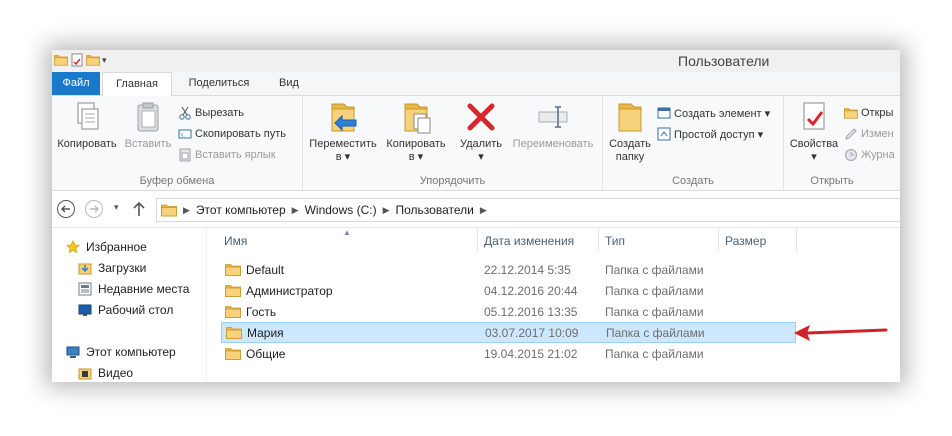  I want to click on nav-video-label: Видео, so click(116, 373).